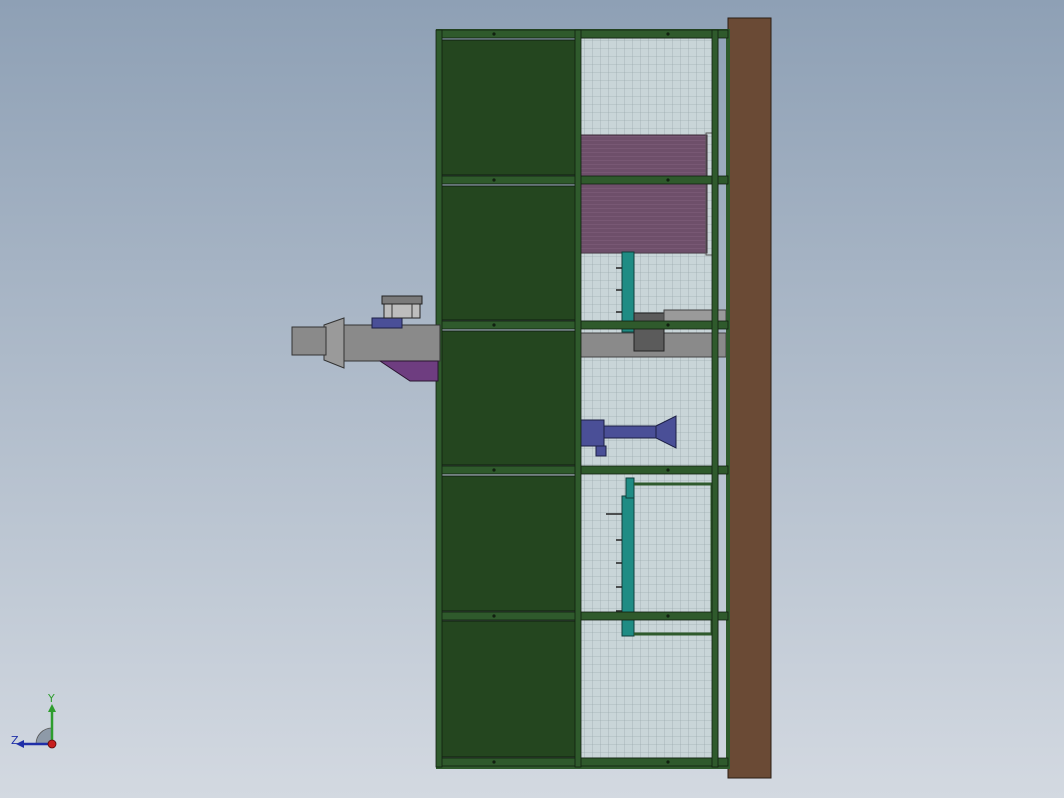  What do you see at coordinates (334, 343) in the screenshot?
I see `chute-flare` at bounding box center [334, 343].